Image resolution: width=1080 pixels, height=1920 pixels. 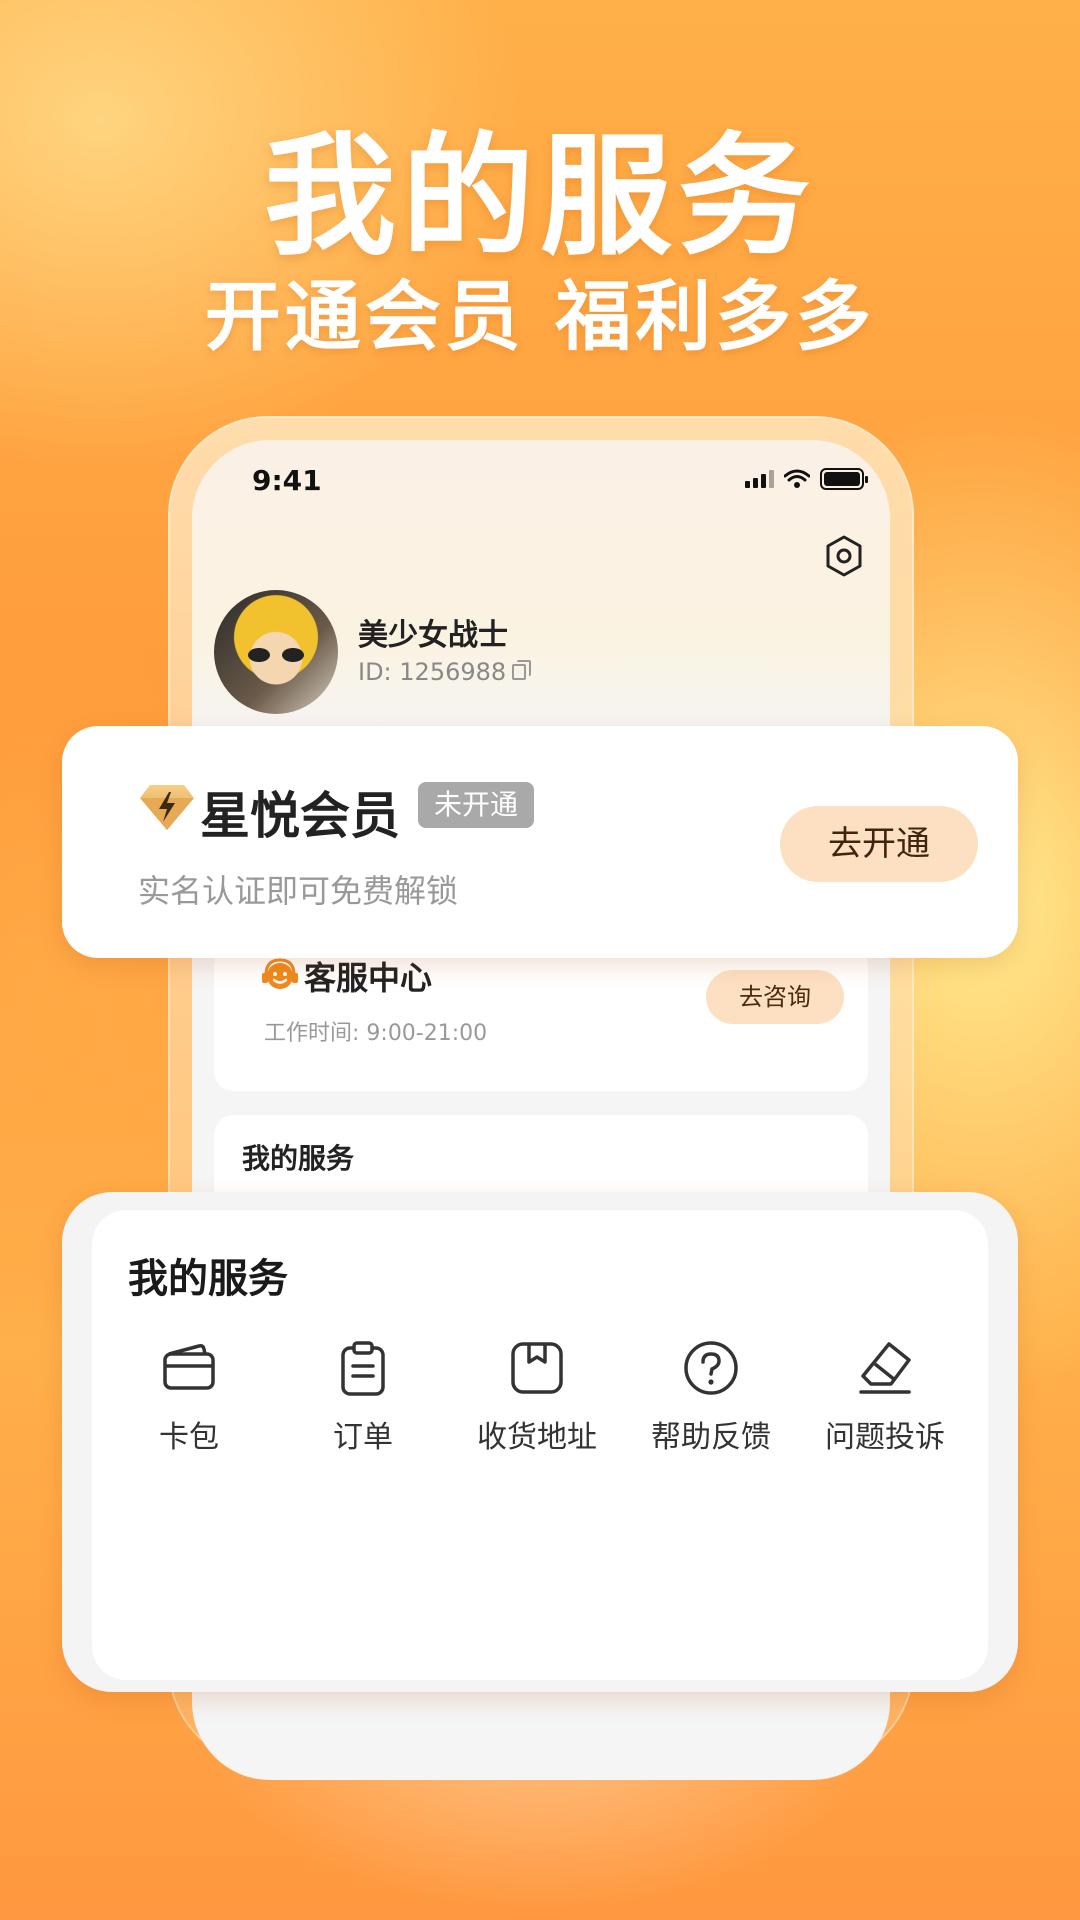 I want to click on service-label: 卡包, so click(x=189, y=1437).